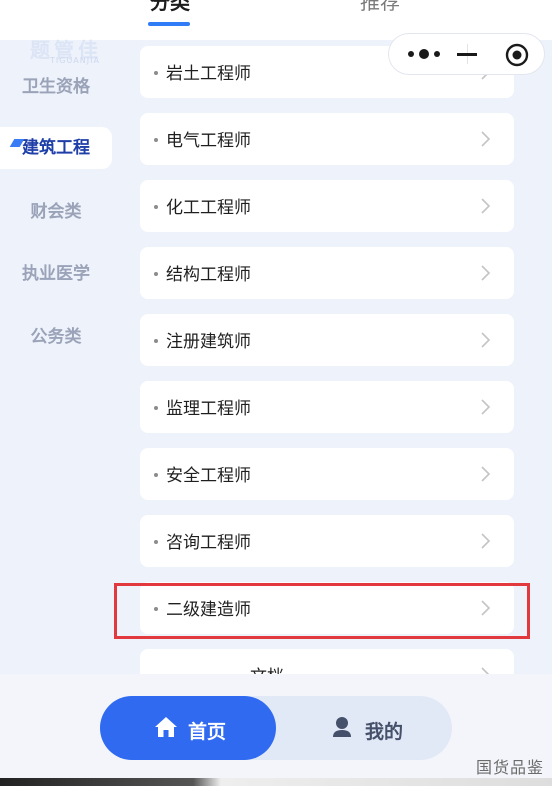 The image size is (552, 786). I want to click on tab-recommend: 推荐, so click(380, 7).